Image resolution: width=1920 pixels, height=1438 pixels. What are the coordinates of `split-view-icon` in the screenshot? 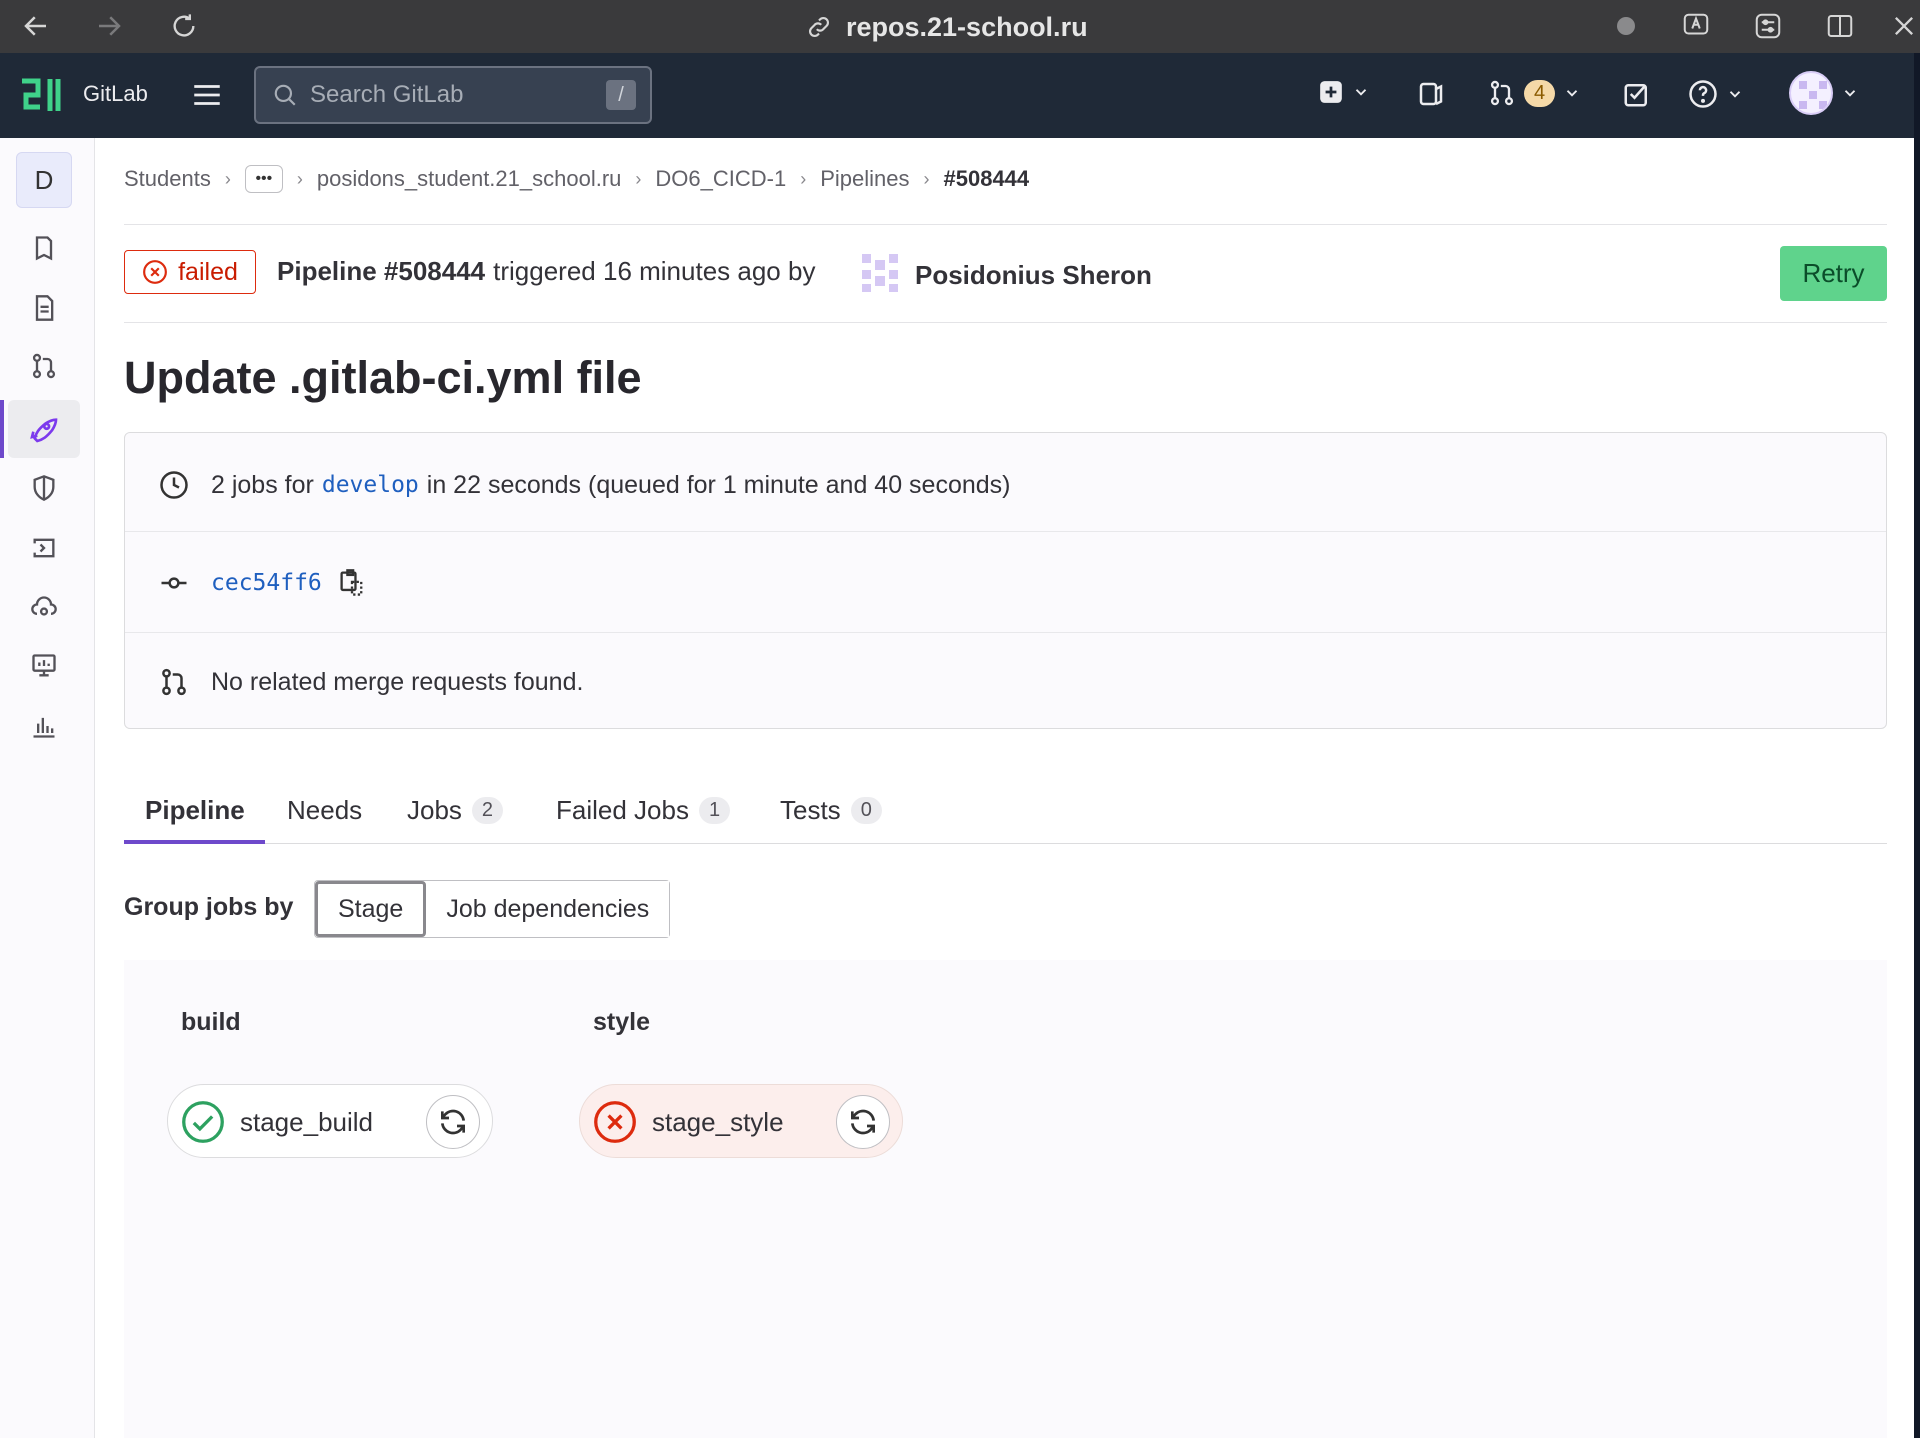 It's located at (1840, 26).